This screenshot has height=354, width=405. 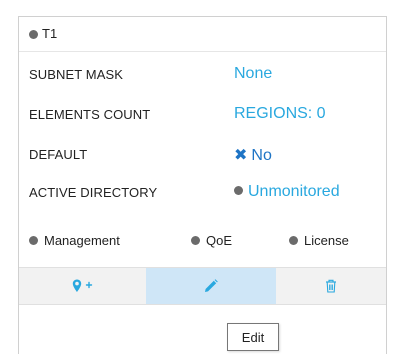 What do you see at coordinates (253, 337) in the screenshot?
I see `edit-tooltip: Edit` at bounding box center [253, 337].